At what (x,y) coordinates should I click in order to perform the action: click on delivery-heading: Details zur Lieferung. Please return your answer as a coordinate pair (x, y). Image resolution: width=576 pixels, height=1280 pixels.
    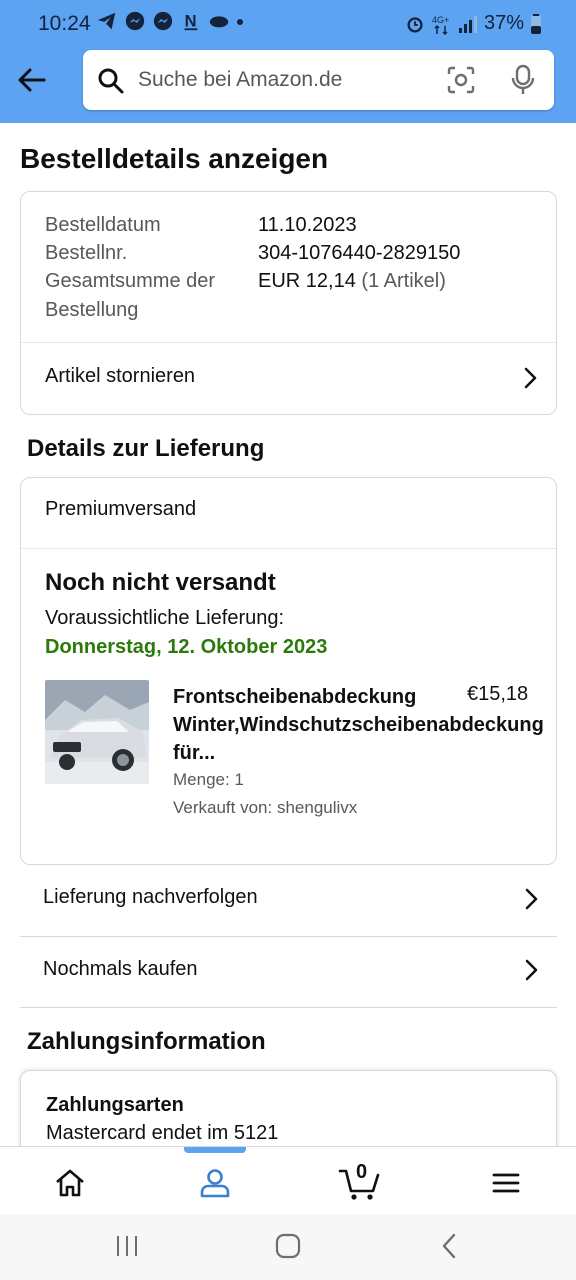
    Looking at the image, I should click on (146, 448).